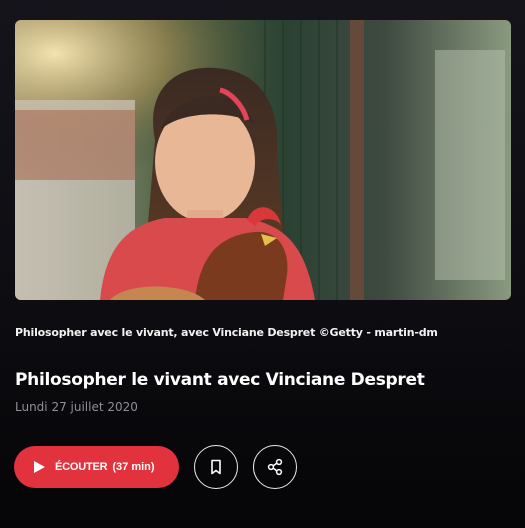 Image resolution: width=525 pixels, height=528 pixels. What do you see at coordinates (81, 467) in the screenshot?
I see `listen-label: ÉCOUTER` at bounding box center [81, 467].